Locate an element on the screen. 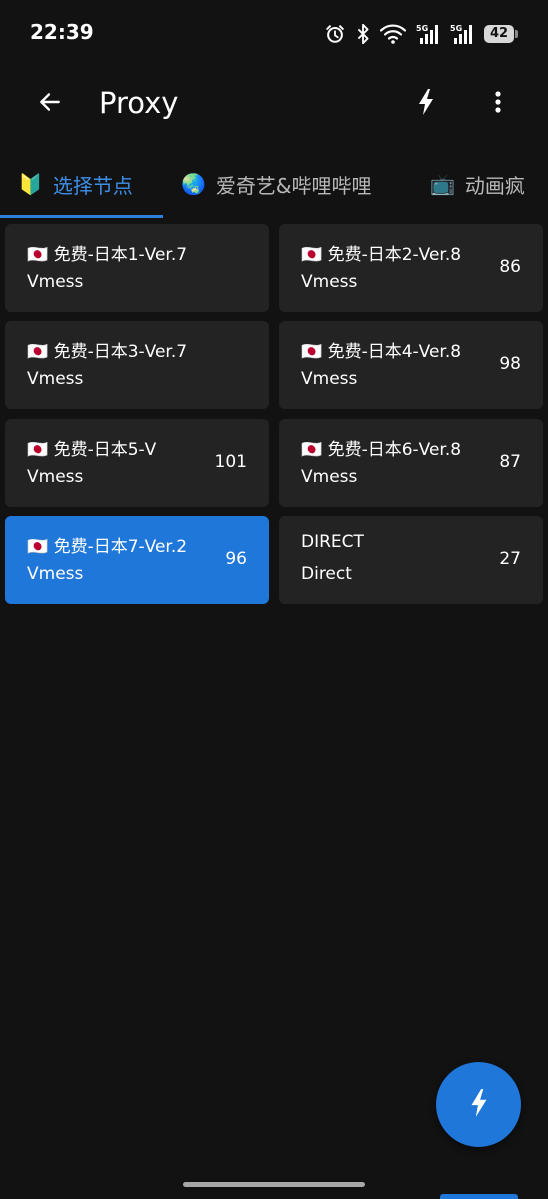 This screenshot has height=1199, width=548. tab-label: 选择节点 is located at coordinates (92, 185).